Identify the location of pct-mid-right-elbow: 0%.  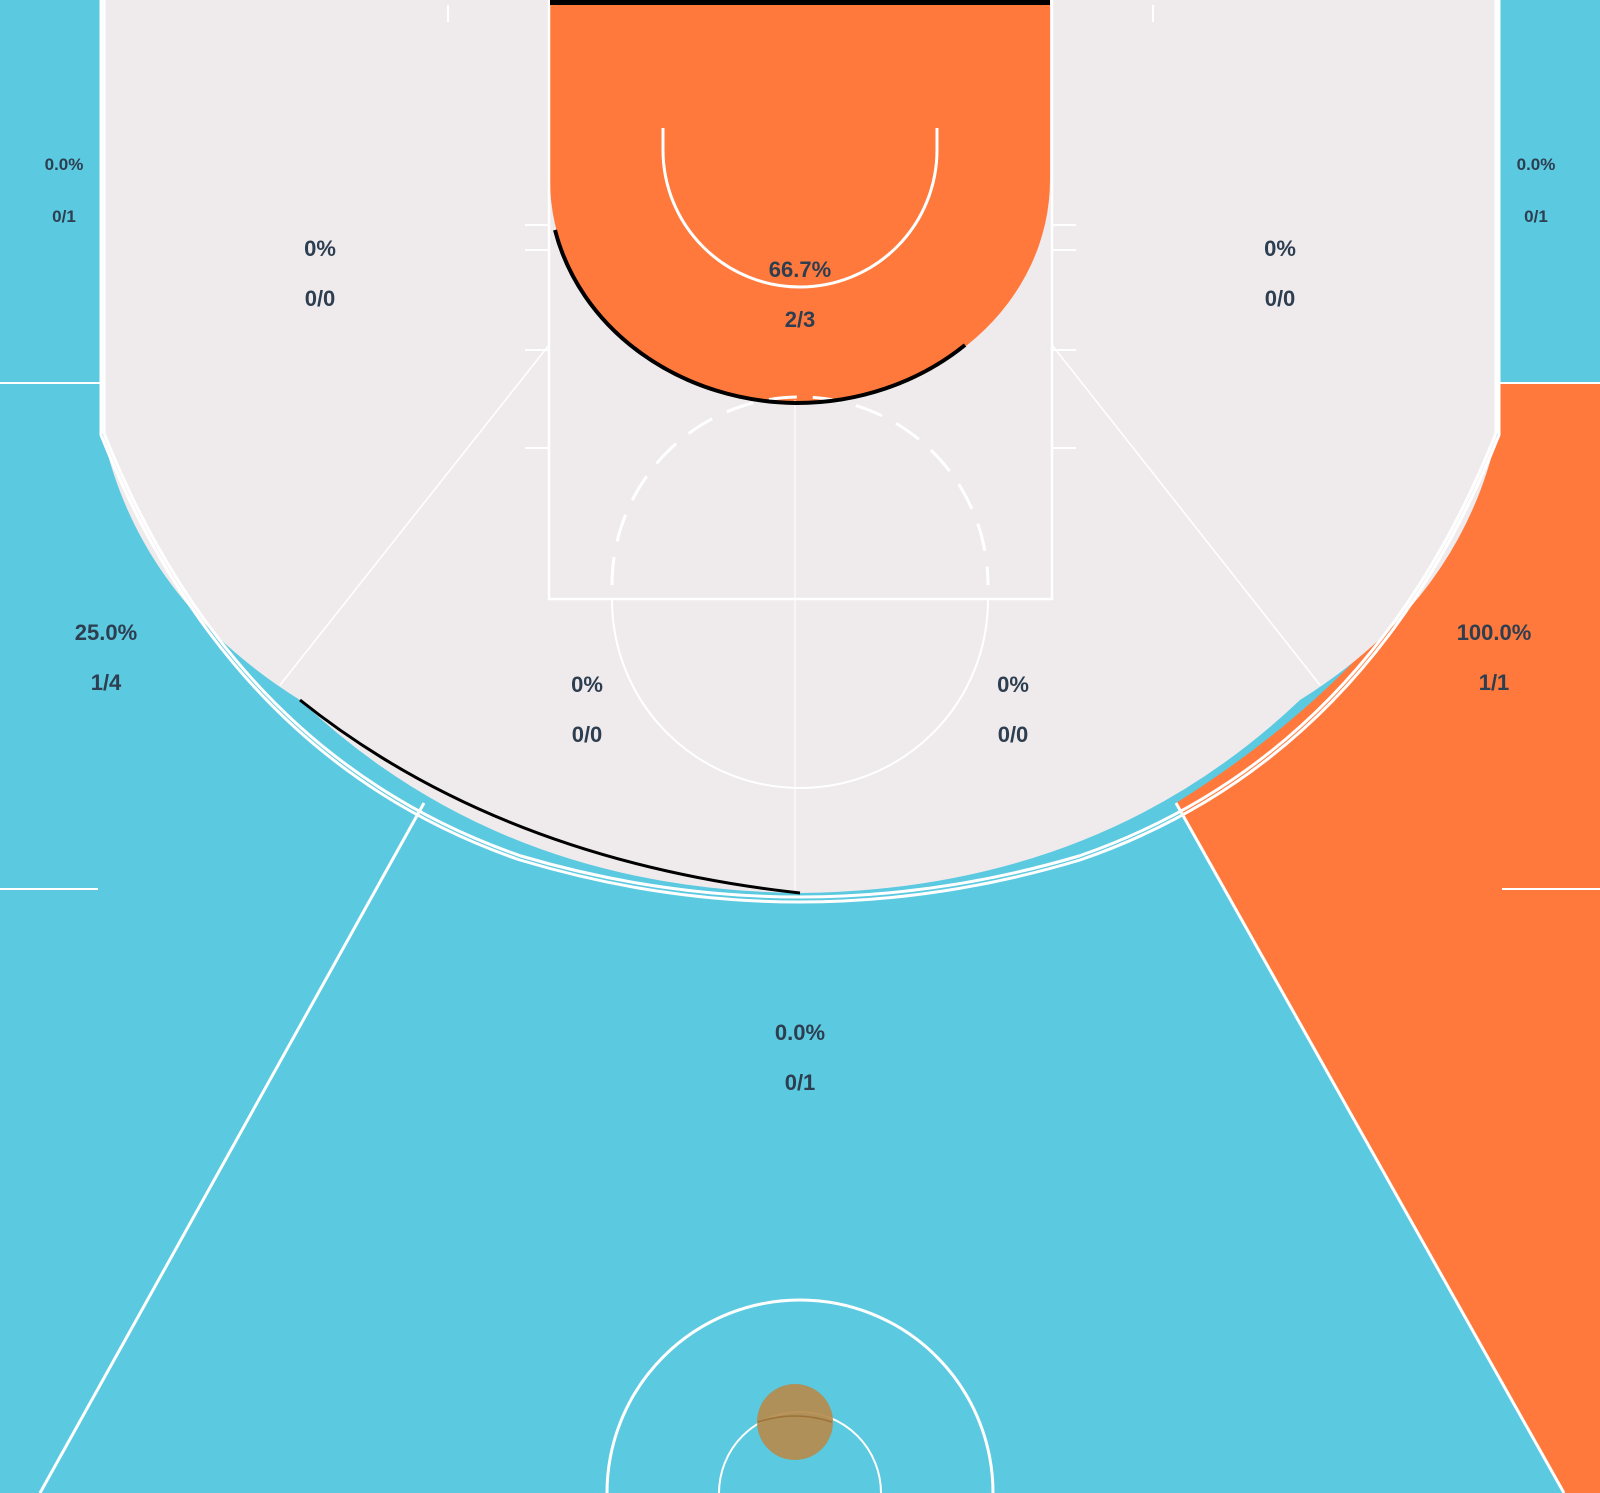
(1013, 684).